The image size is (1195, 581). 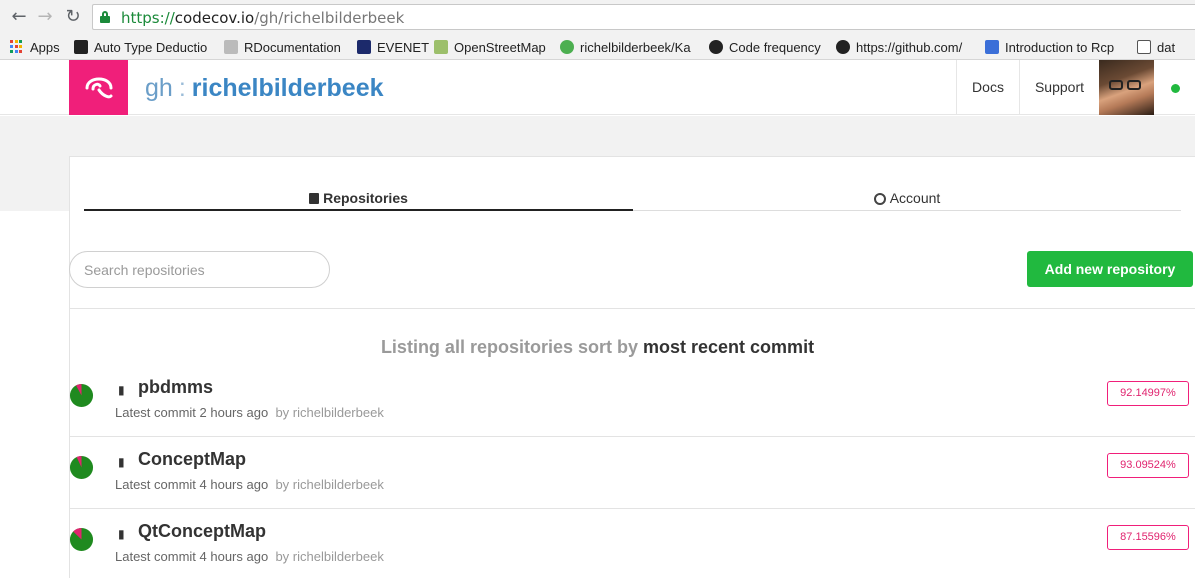 What do you see at coordinates (105, 17) in the screenshot?
I see `lock-icon` at bounding box center [105, 17].